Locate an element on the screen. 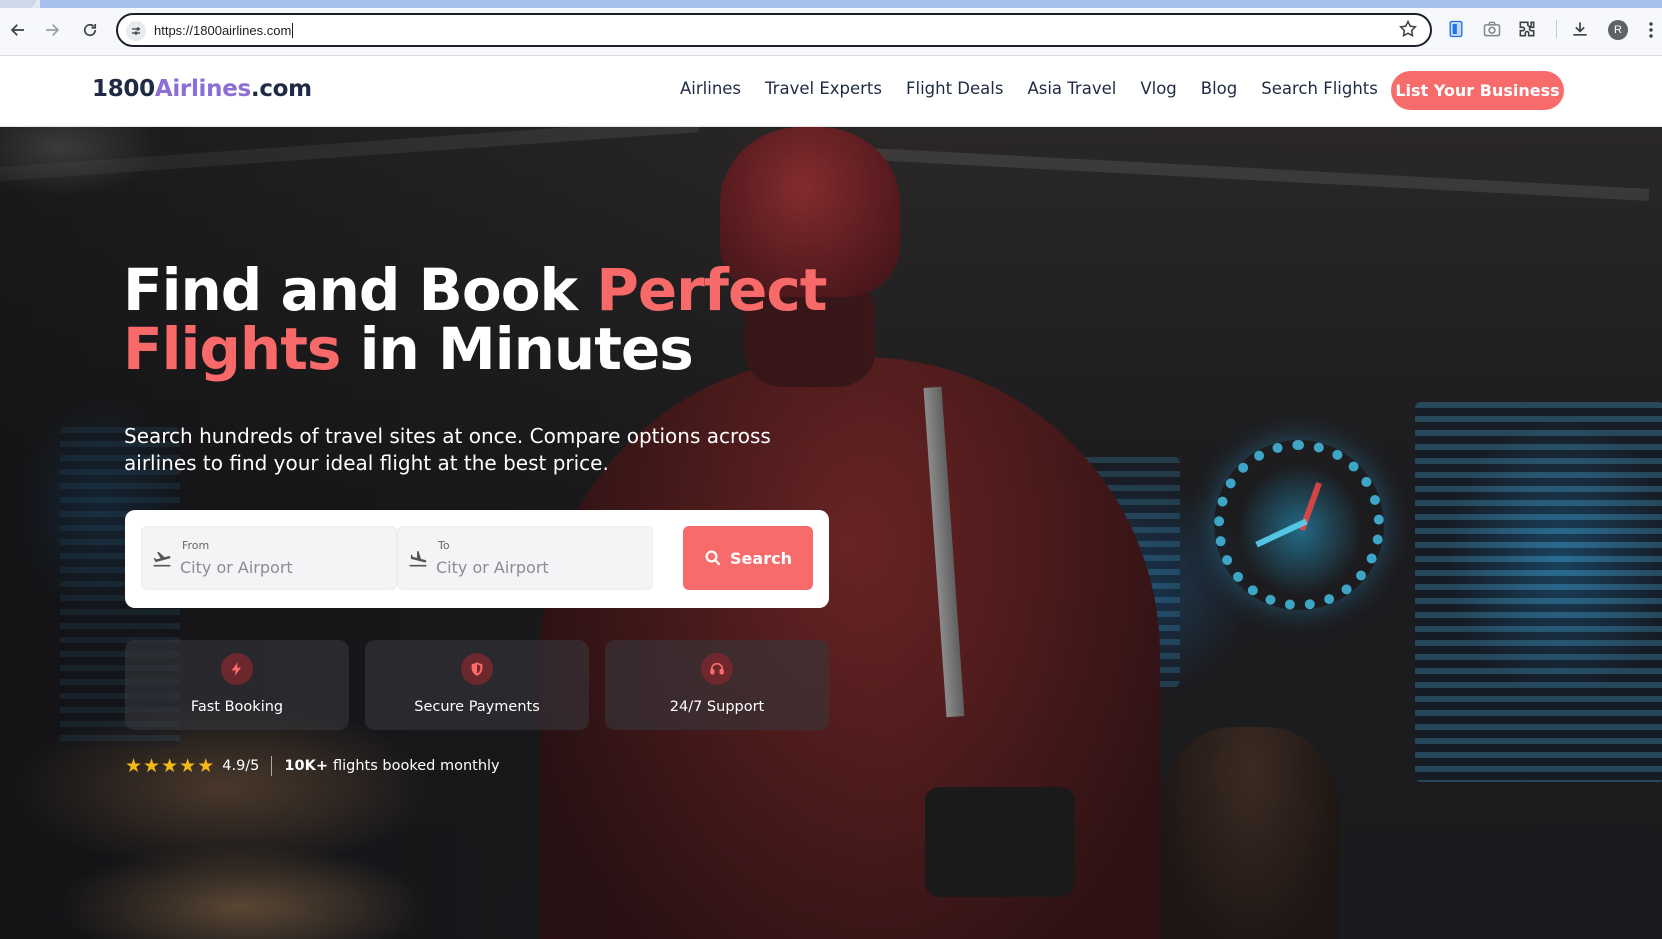  logo-prefix: 1800 is located at coordinates (123, 89).